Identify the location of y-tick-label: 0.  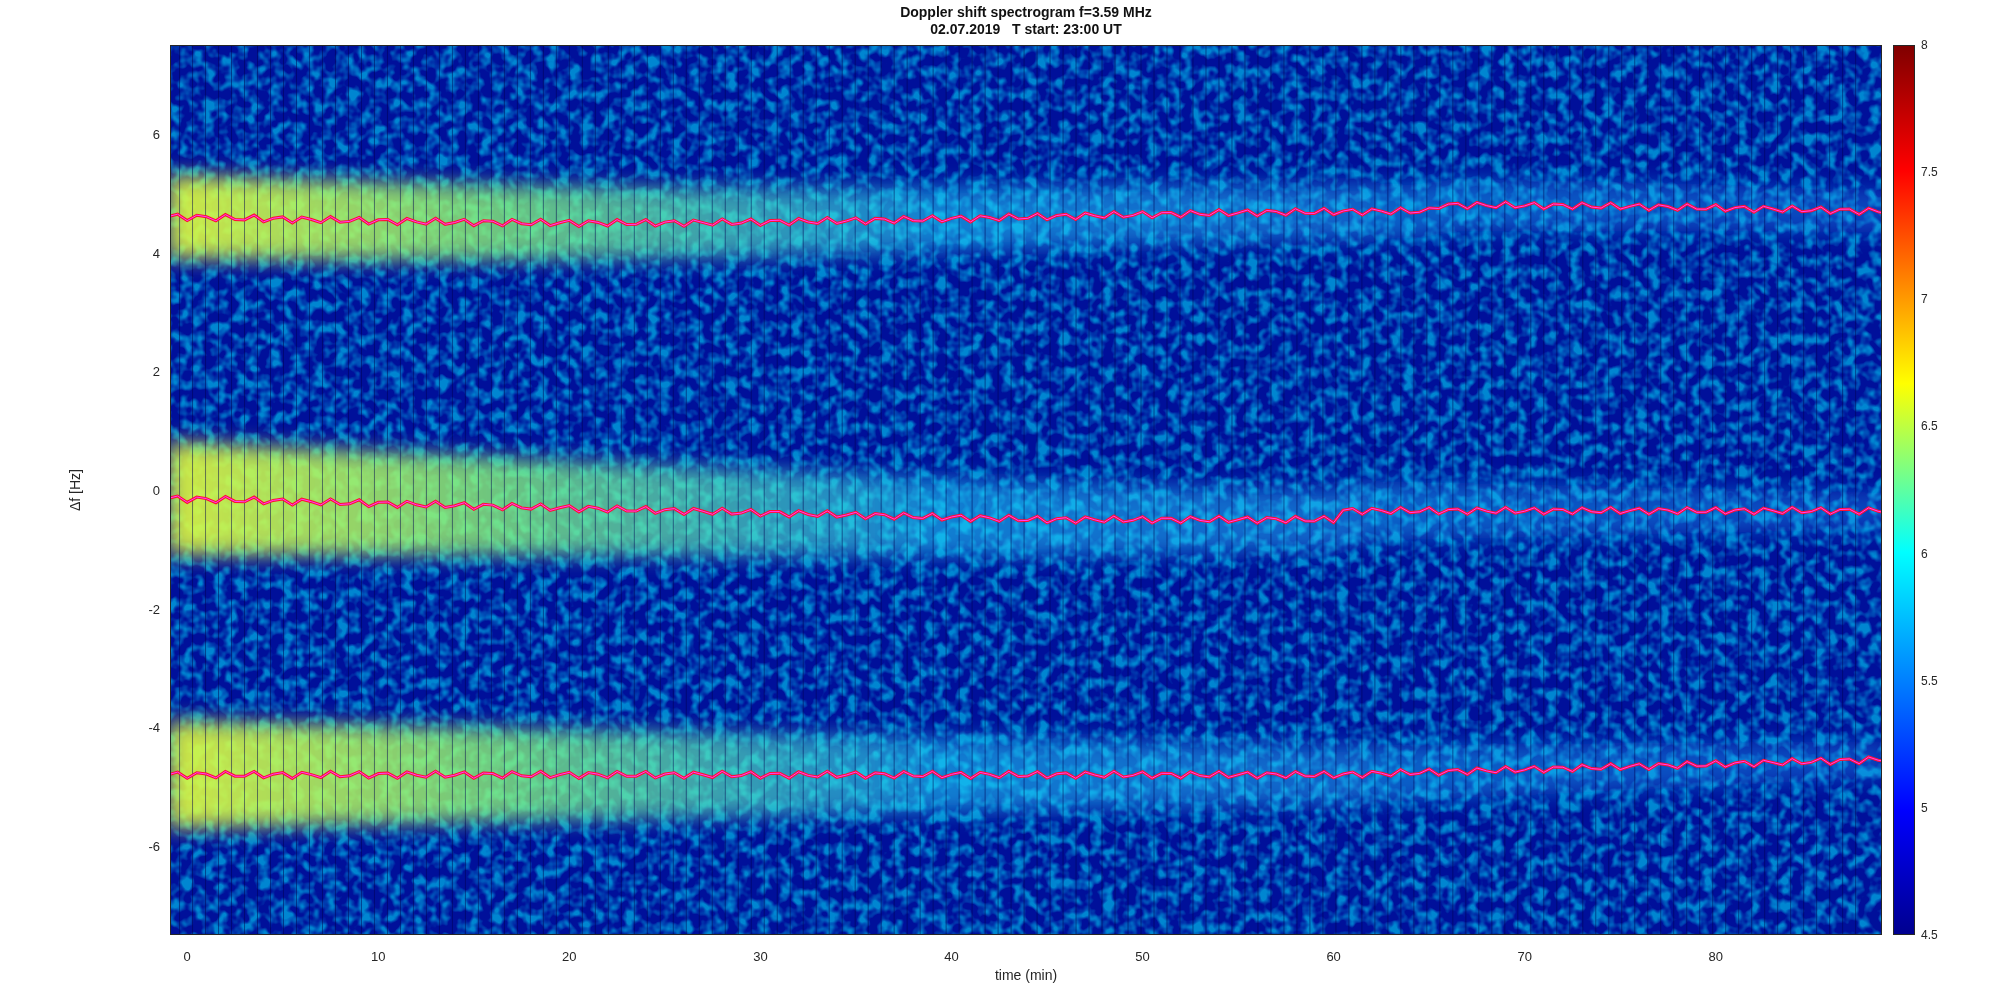
(156, 490).